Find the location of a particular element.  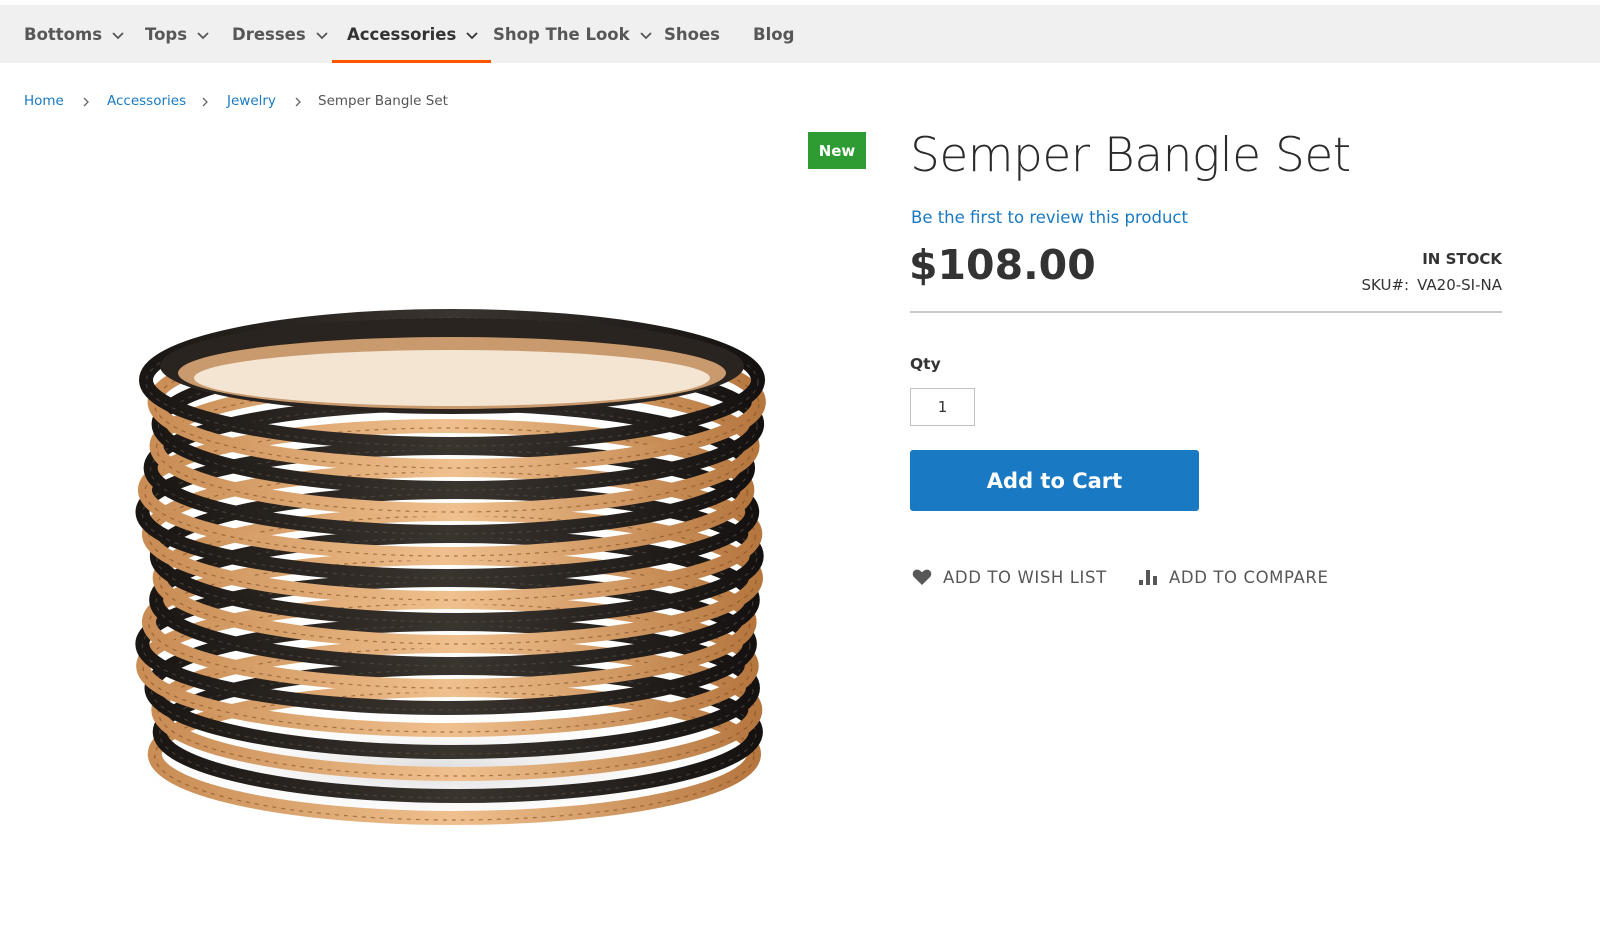

breadcrumb-current: Semper Bangle Set is located at coordinates (383, 101).